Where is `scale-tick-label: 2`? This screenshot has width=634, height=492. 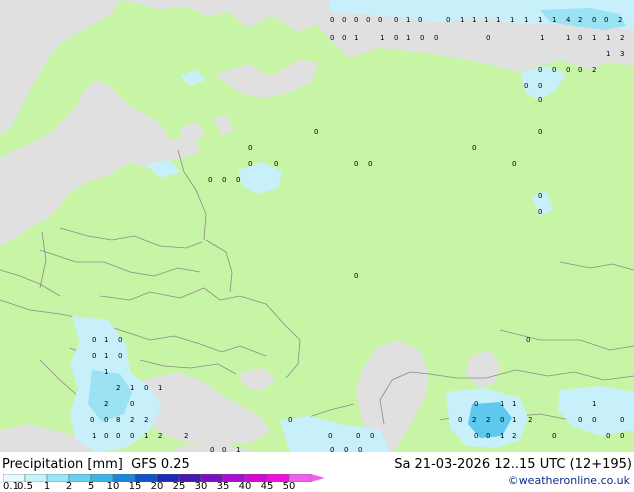
scale-tick-label: 2 is located at coordinates (69, 486).